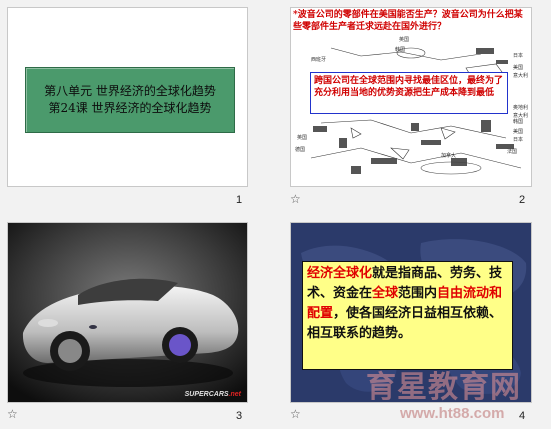 The height and width of the screenshot is (429, 551). I want to click on slide-number-1: 1, so click(239, 200).